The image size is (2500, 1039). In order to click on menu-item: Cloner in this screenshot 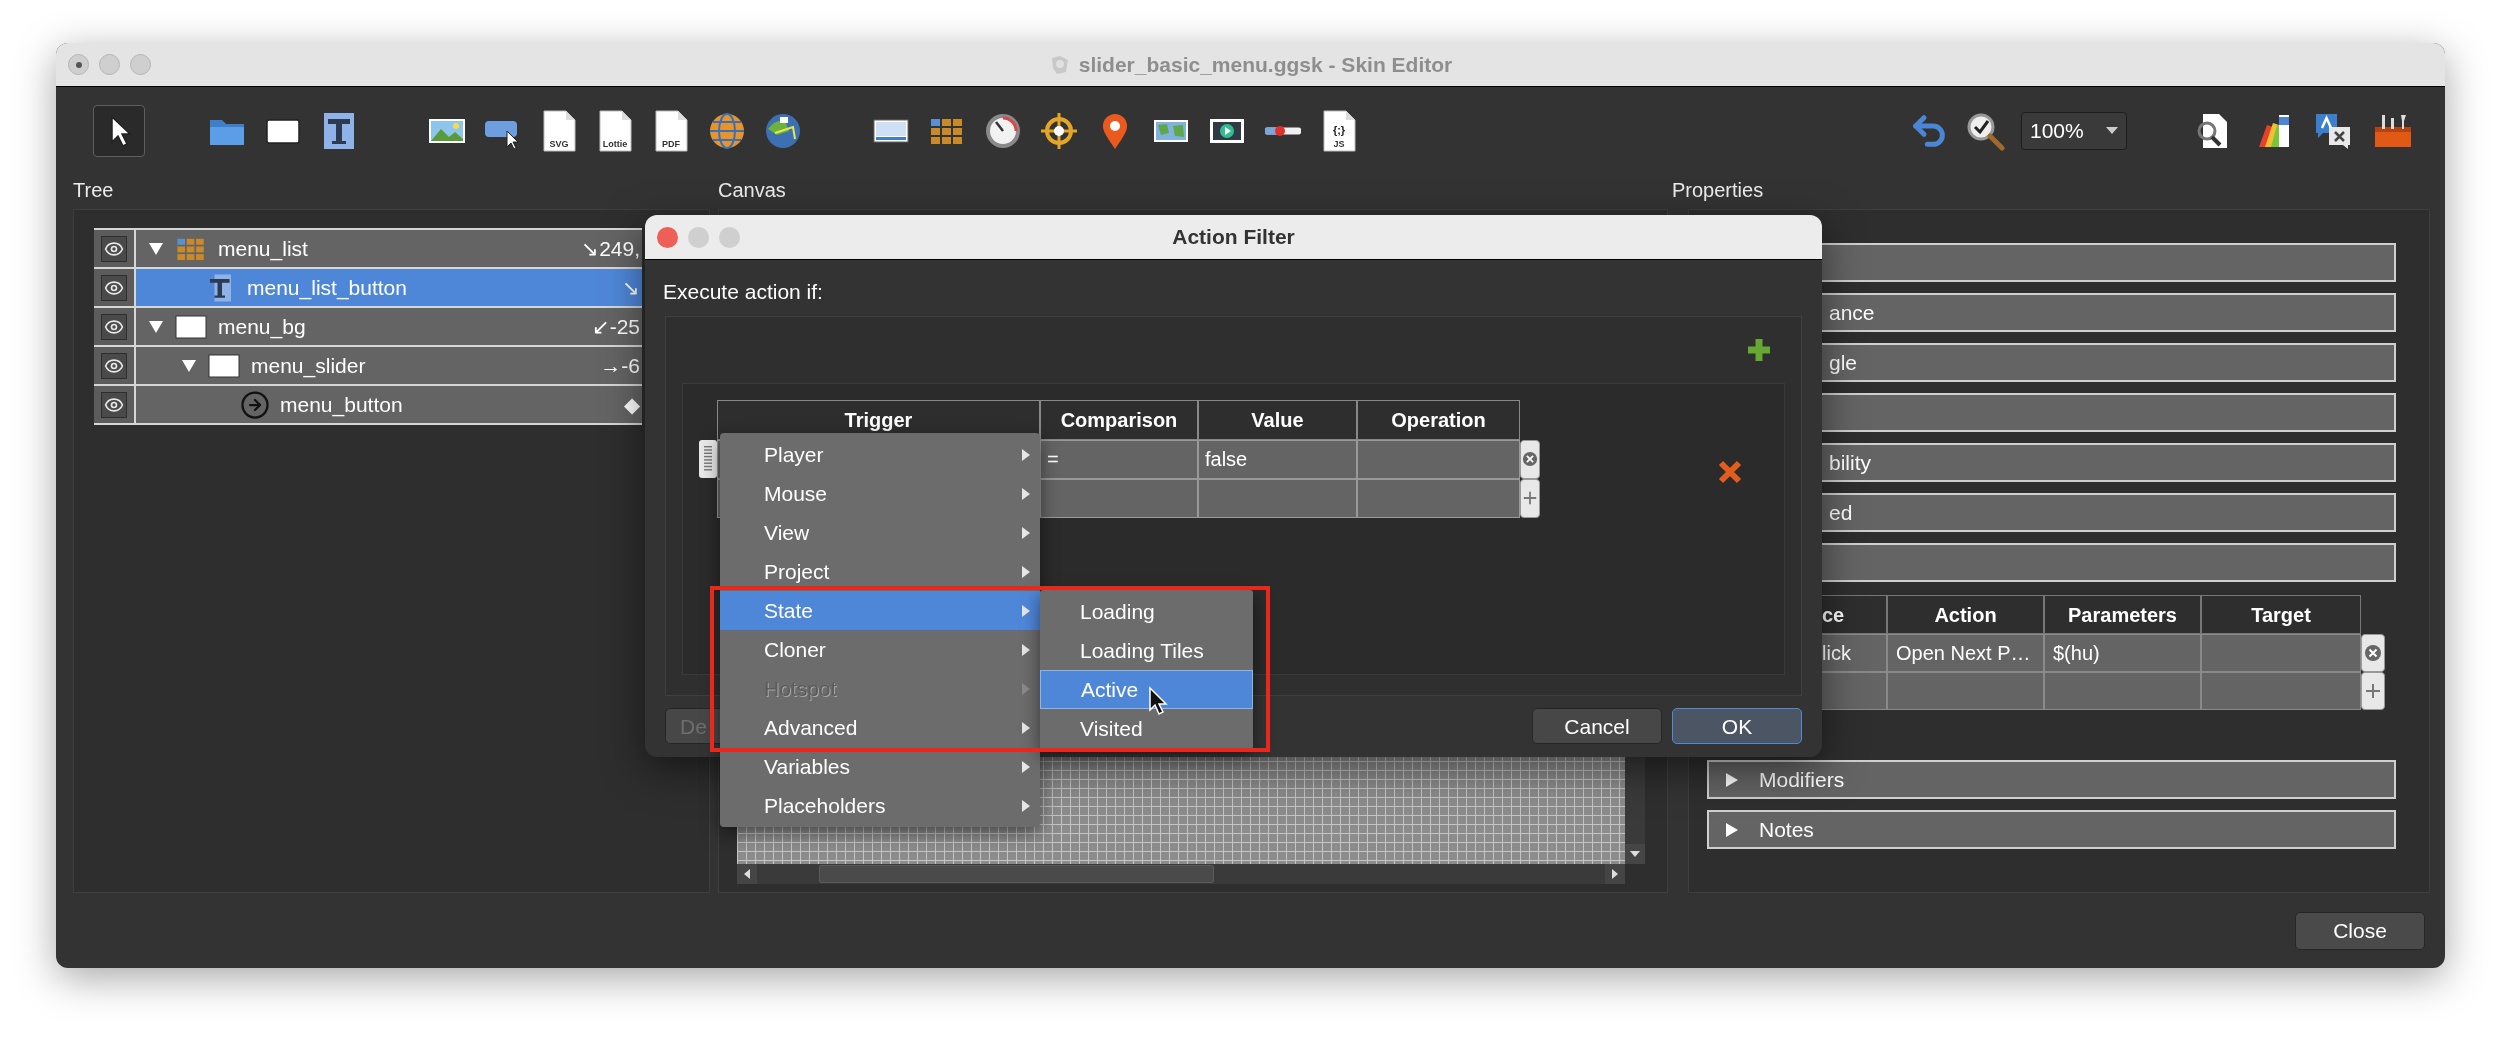, I will do `click(880, 649)`.